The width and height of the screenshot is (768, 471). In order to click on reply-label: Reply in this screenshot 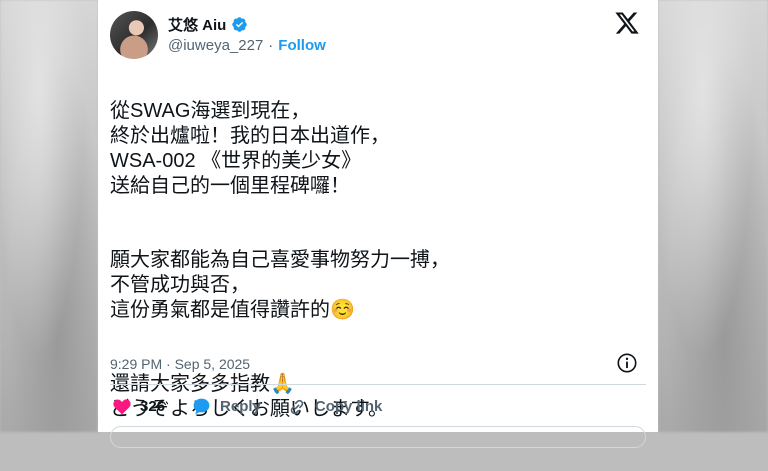, I will do `click(240, 406)`.